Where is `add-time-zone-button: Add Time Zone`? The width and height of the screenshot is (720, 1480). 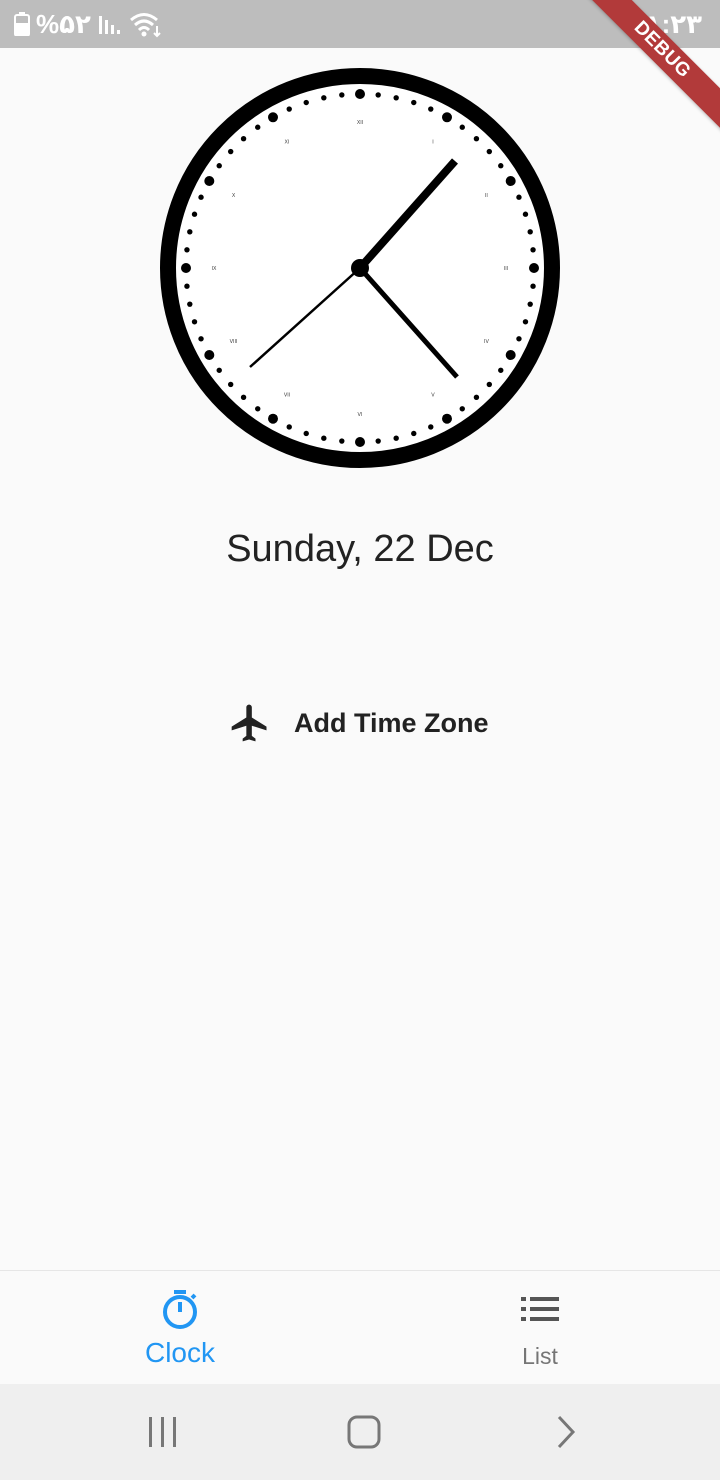
add-time-zone-button: Add Time Zone is located at coordinates (358, 723).